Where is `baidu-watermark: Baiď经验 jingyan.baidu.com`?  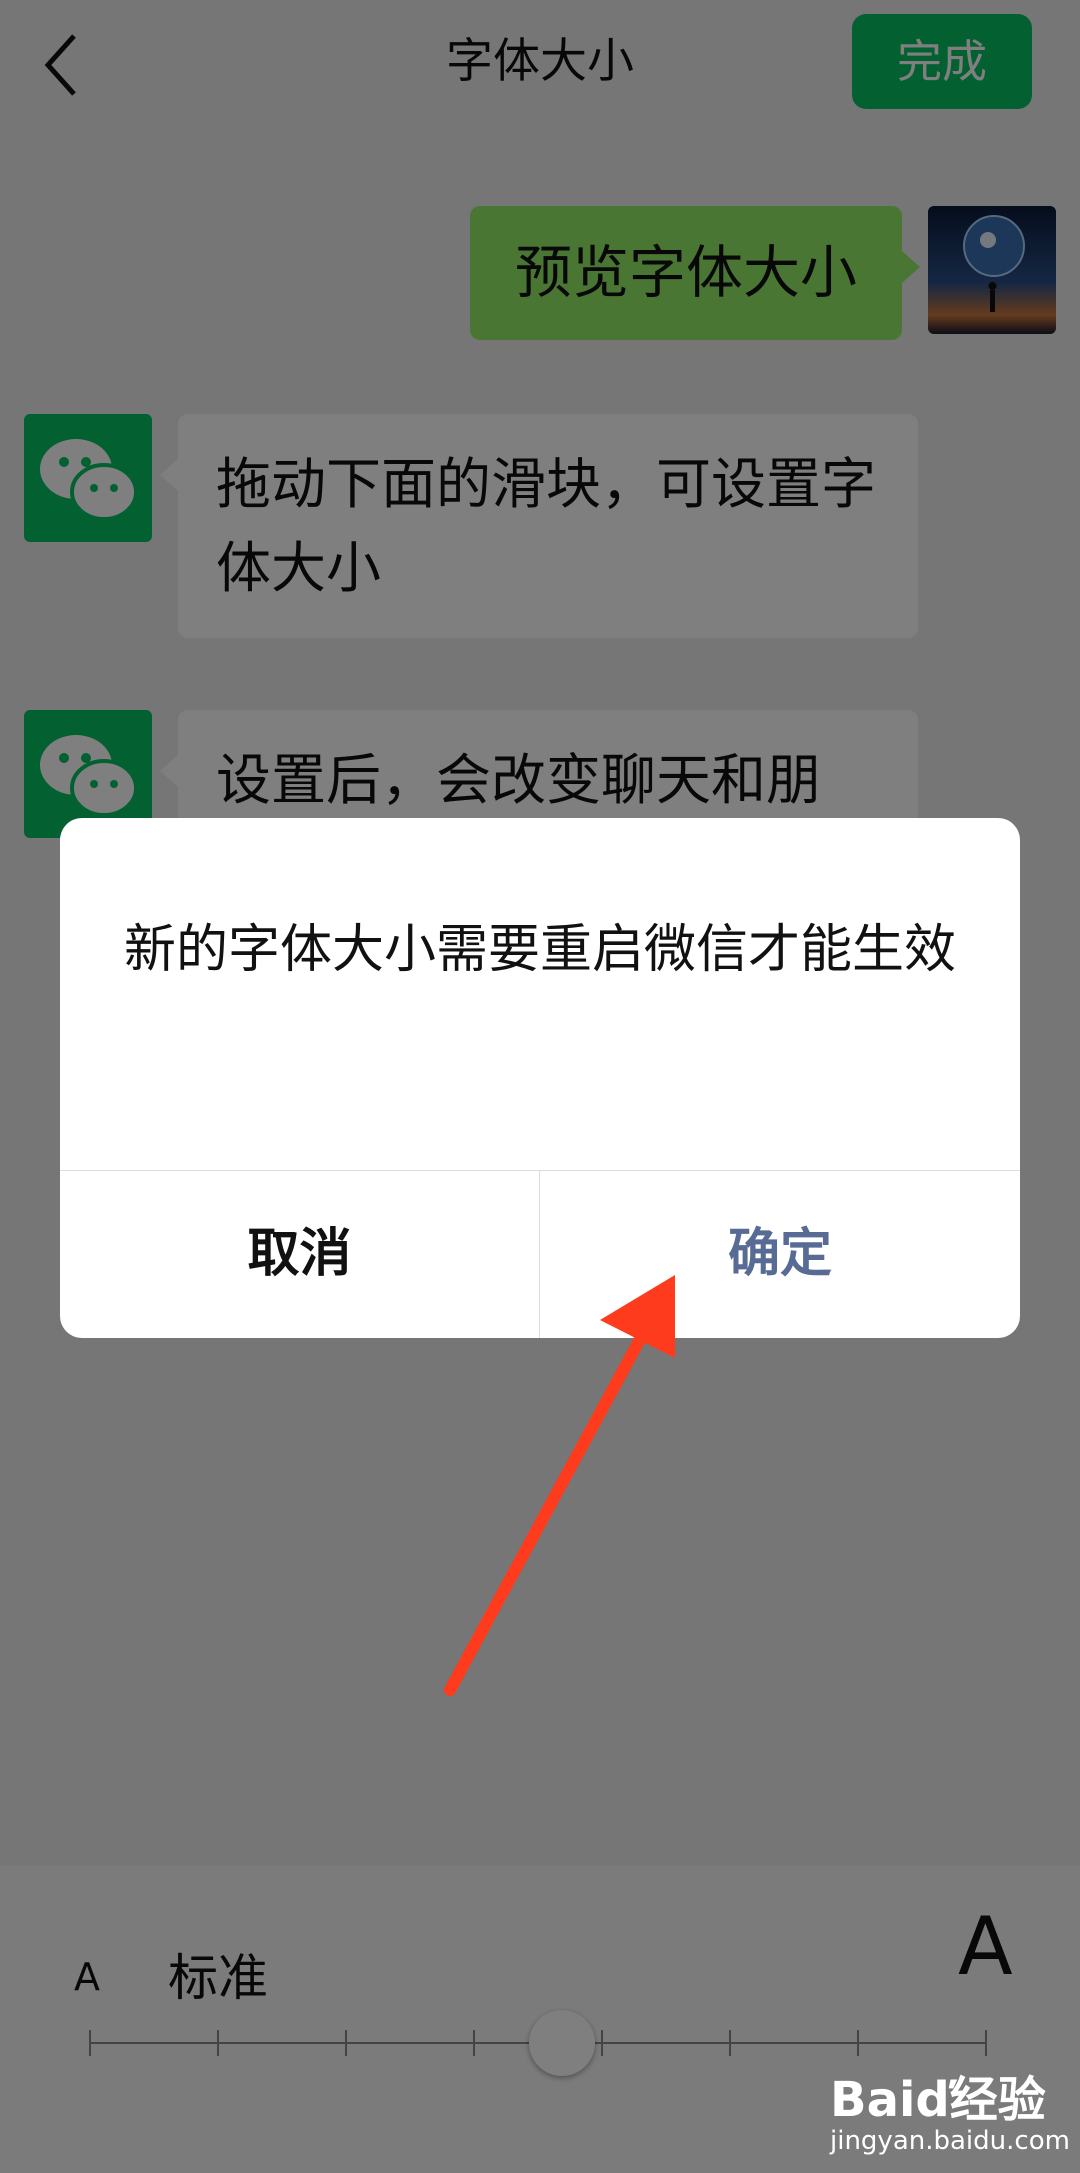 baidu-watermark: Baiď经验 jingyan.baidu.com is located at coordinates (950, 2115).